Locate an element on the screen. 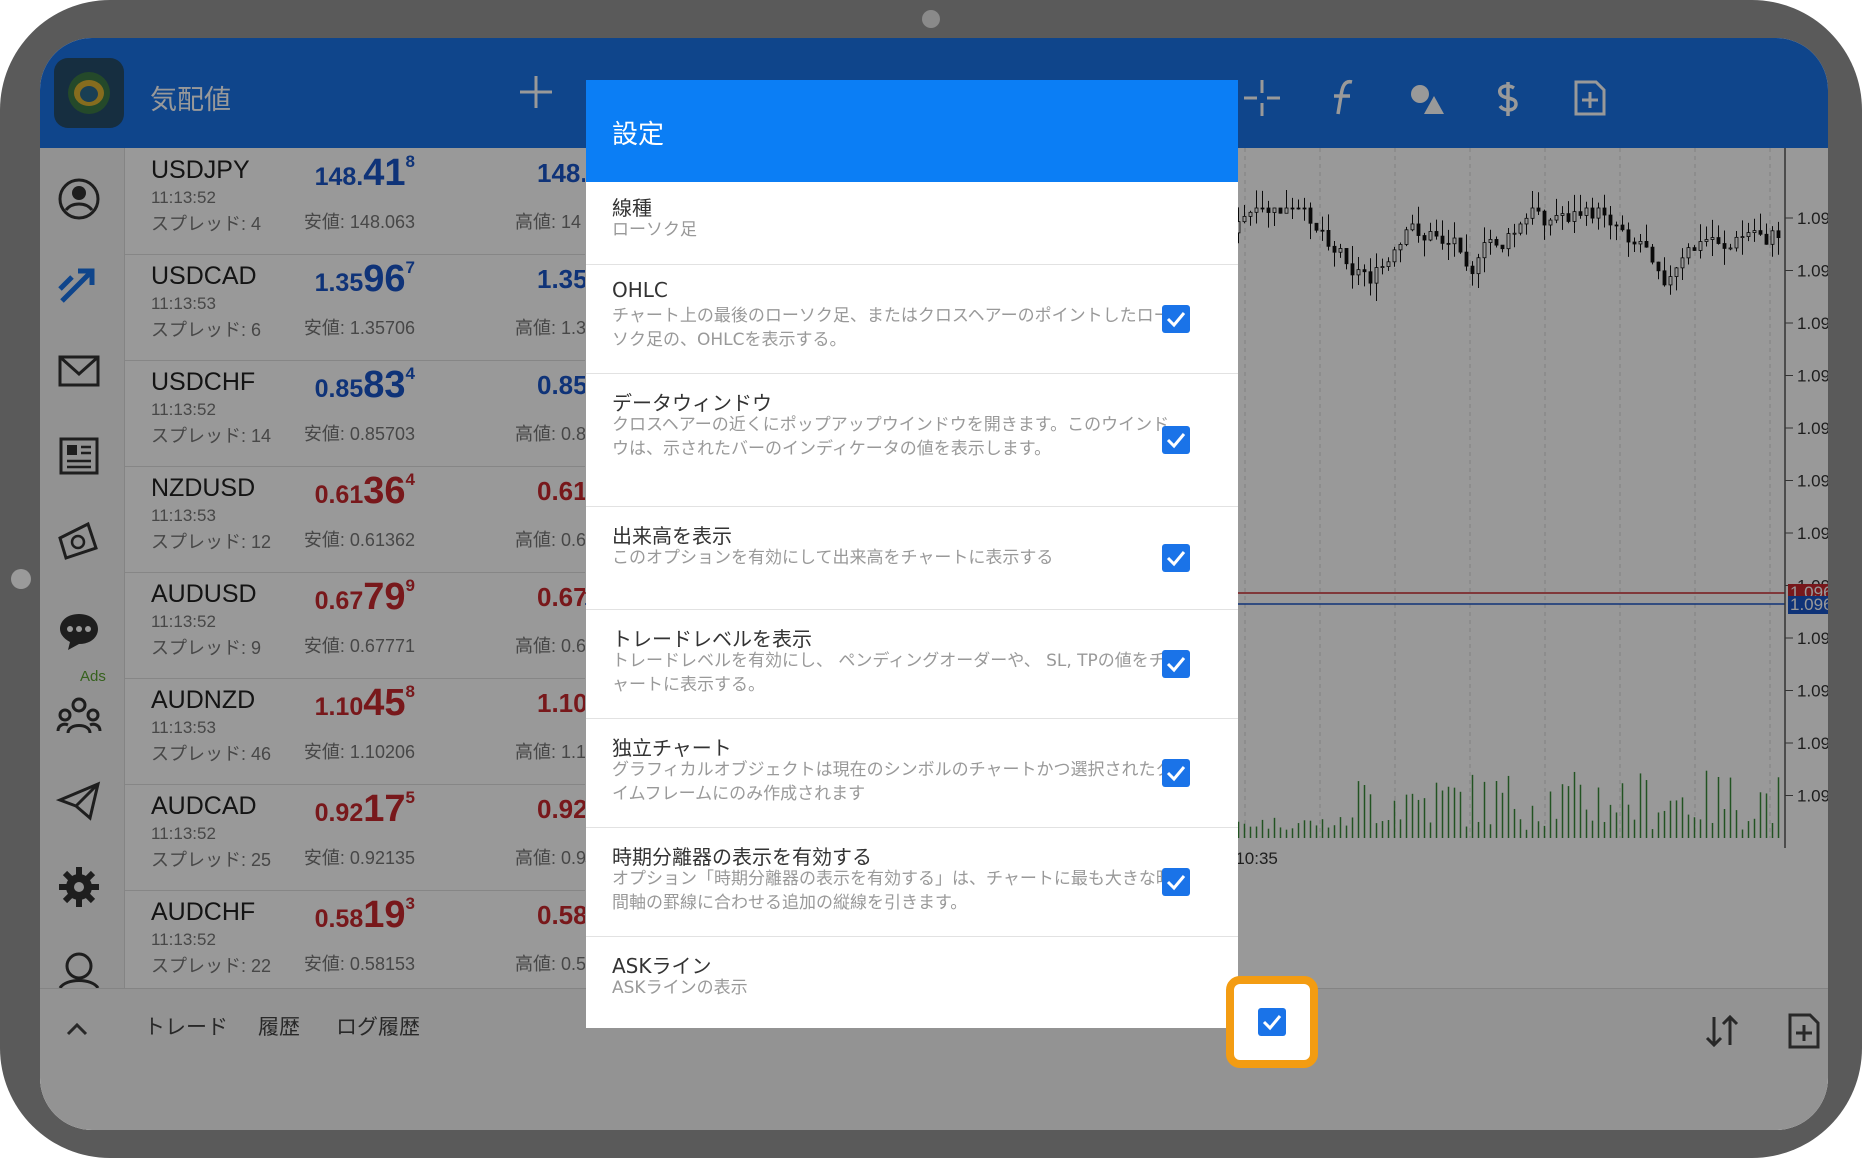 This screenshot has width=1862, height=1158. ask-line-checkbox is located at coordinates (1272, 1022).